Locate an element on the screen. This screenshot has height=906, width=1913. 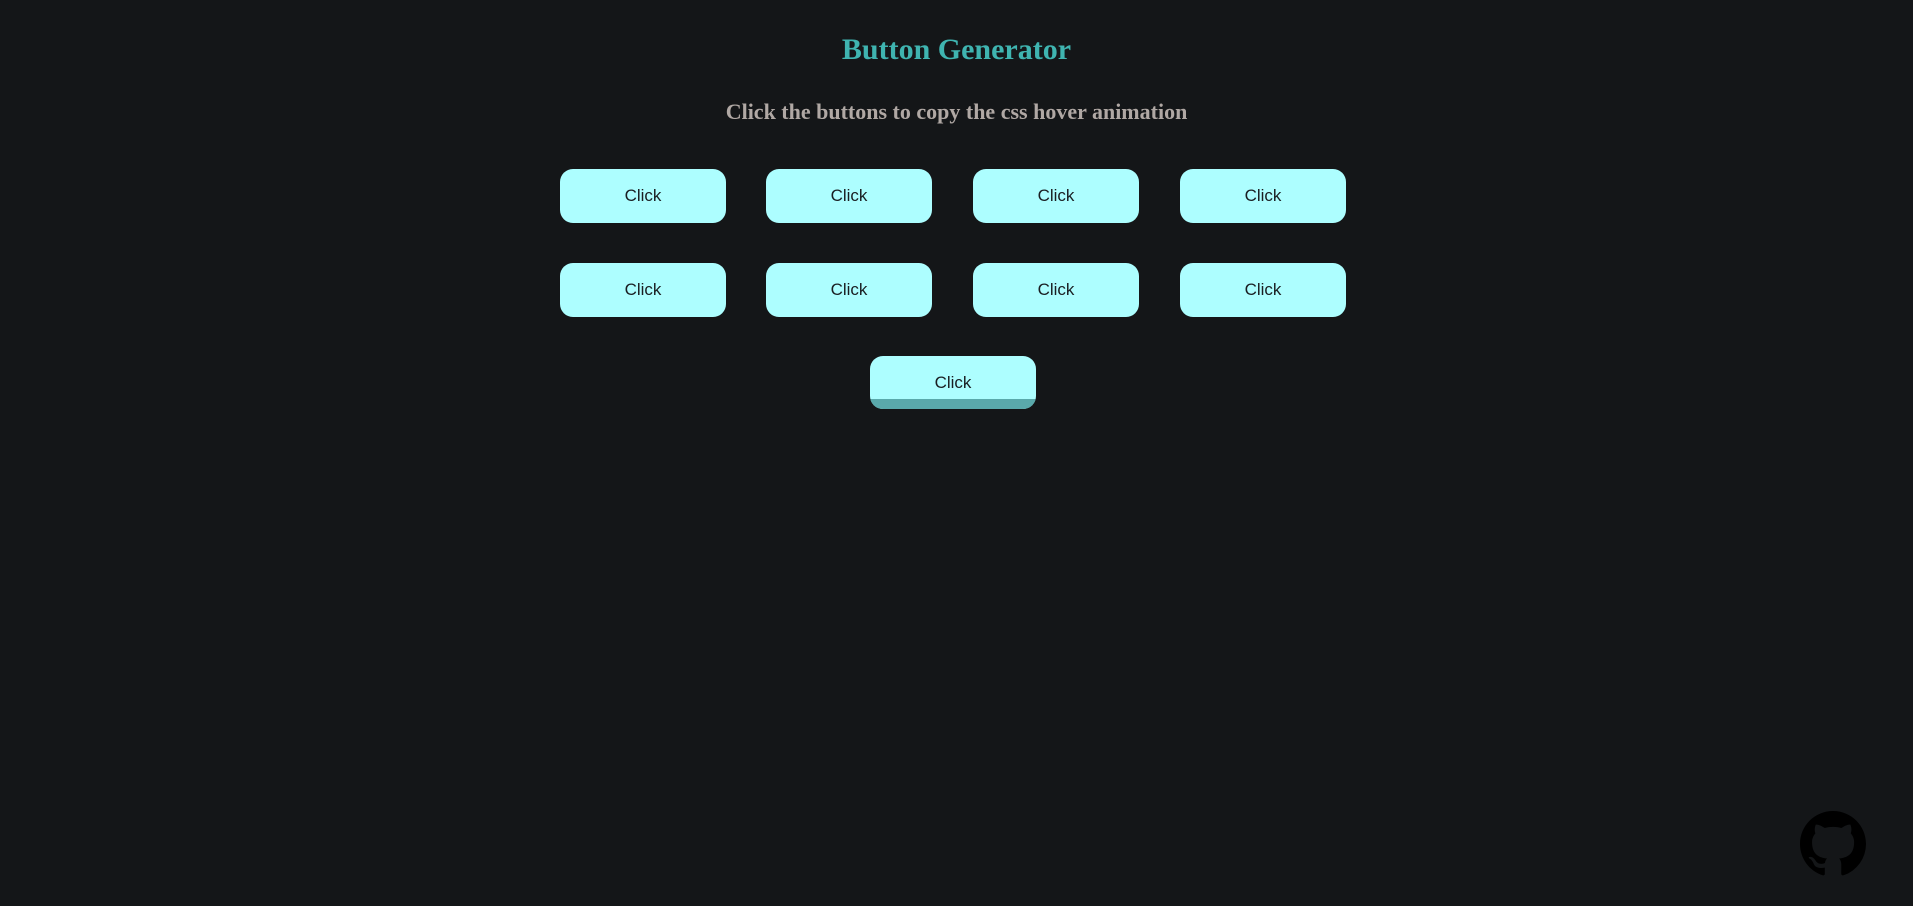
copy-button-7: Click is located at coordinates (1056, 290).